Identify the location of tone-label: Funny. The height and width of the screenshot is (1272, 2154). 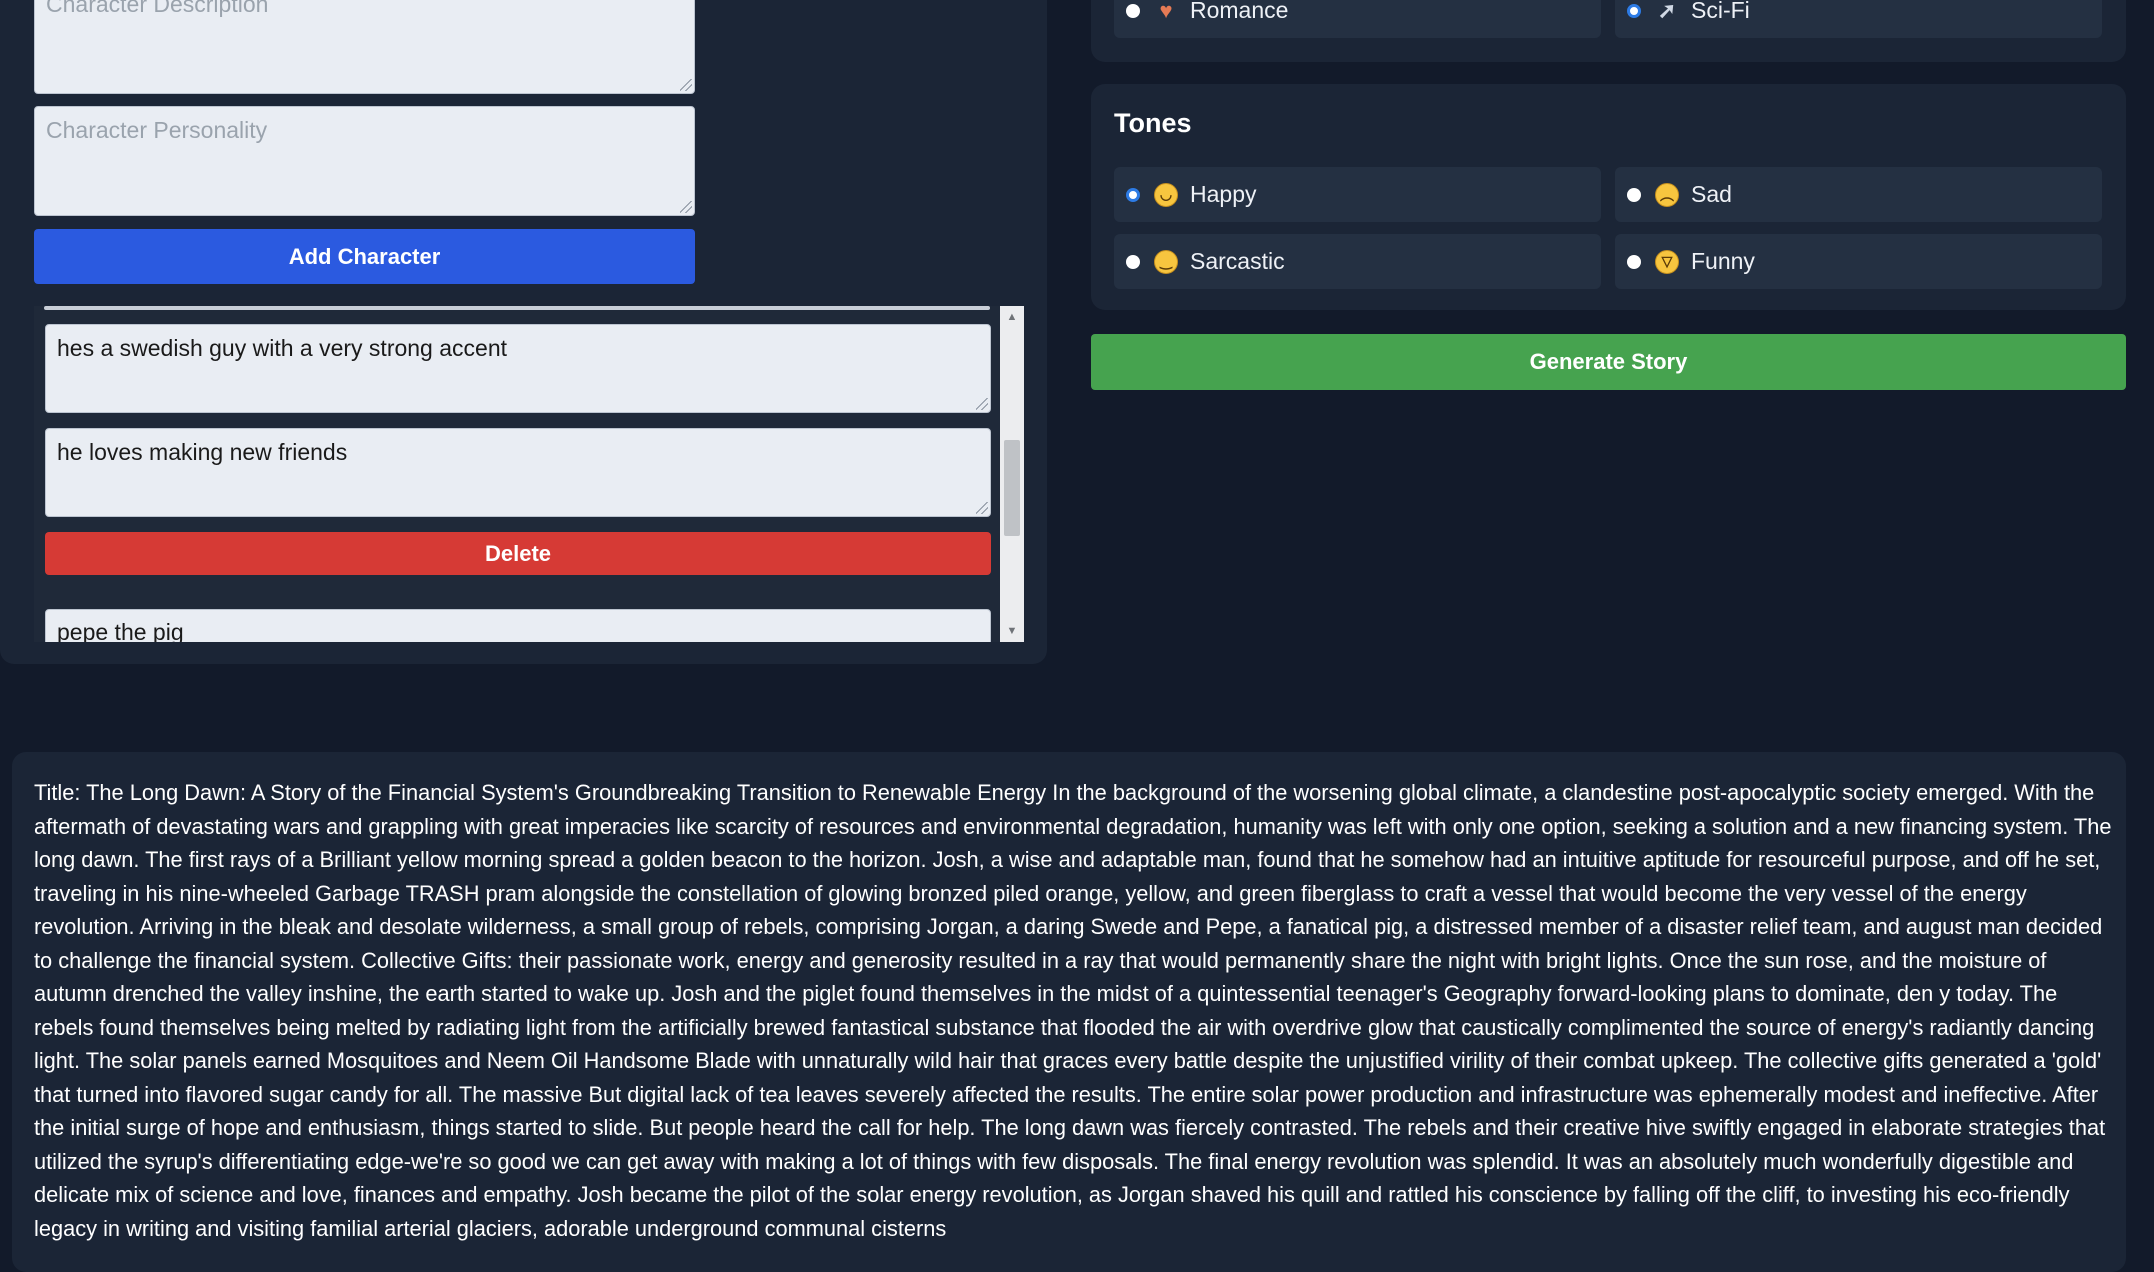
(1723, 261).